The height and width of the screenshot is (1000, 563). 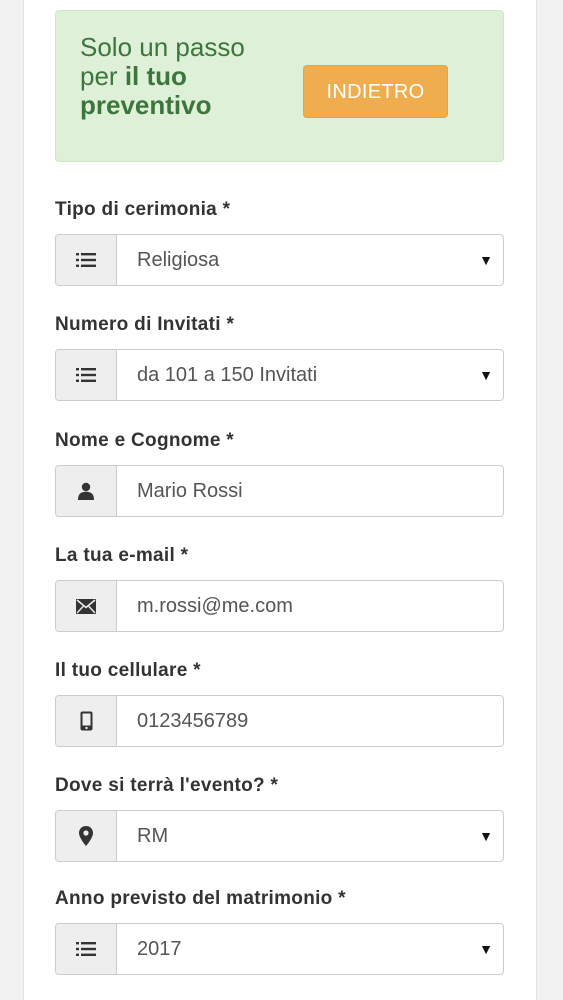 I want to click on wedding-year-select: 2017 ▼, so click(x=279, y=949).